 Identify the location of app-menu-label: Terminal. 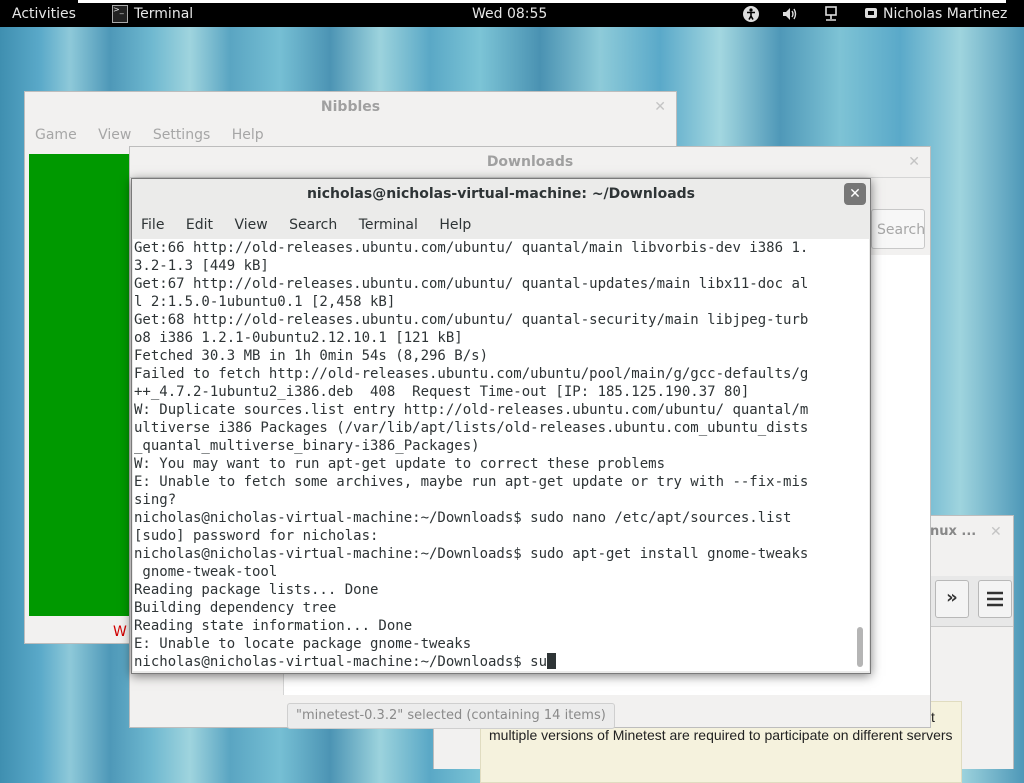
(164, 14).